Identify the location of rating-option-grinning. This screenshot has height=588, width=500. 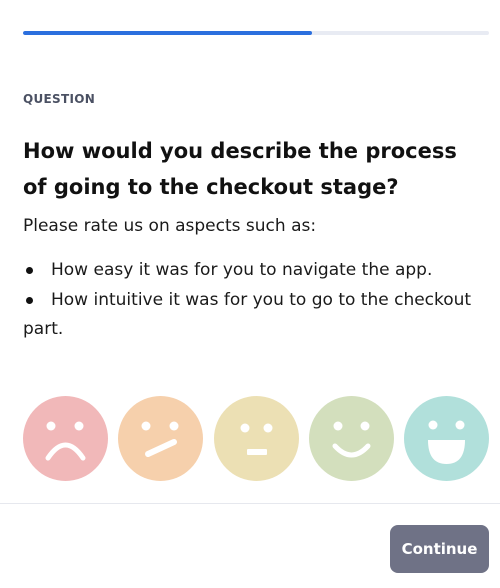
(446, 438).